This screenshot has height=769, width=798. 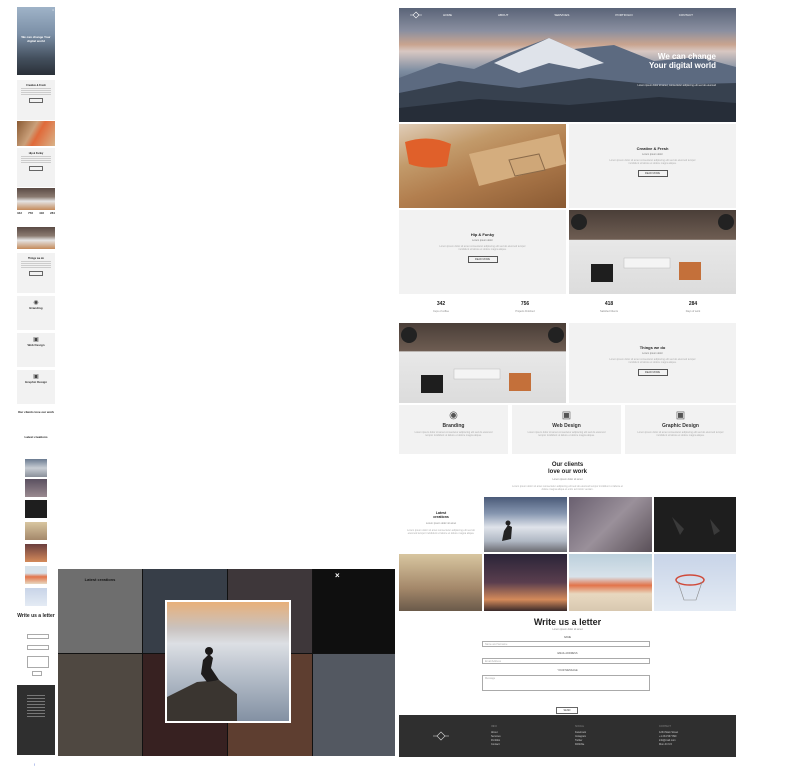 I want to click on stat-caption: Satisfied Clients, so click(x=609, y=311).